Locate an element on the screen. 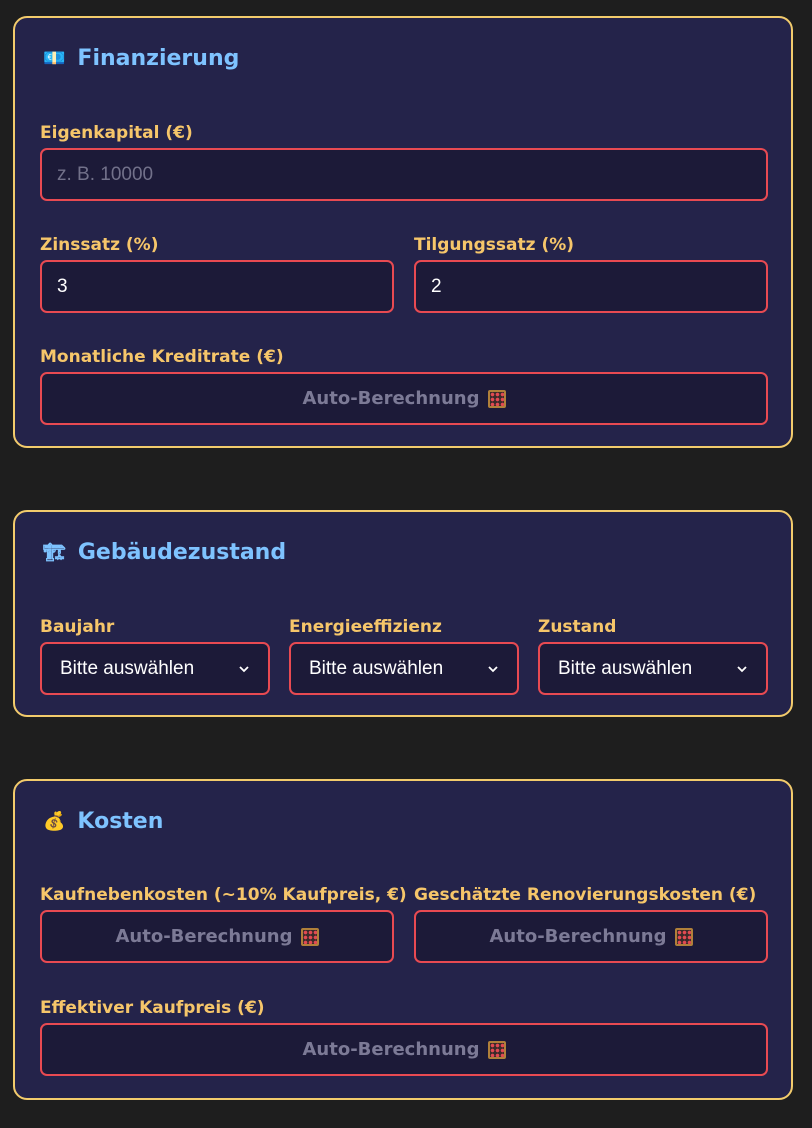 The width and height of the screenshot is (812, 1128). finanzierung-title: Finanzierung is located at coordinates (158, 58).